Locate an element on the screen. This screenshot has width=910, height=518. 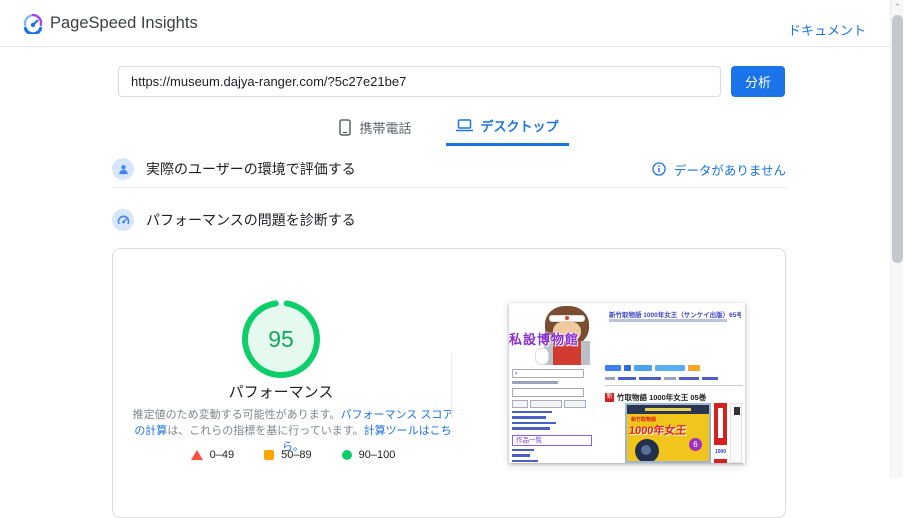
url-input is located at coordinates (419, 81).